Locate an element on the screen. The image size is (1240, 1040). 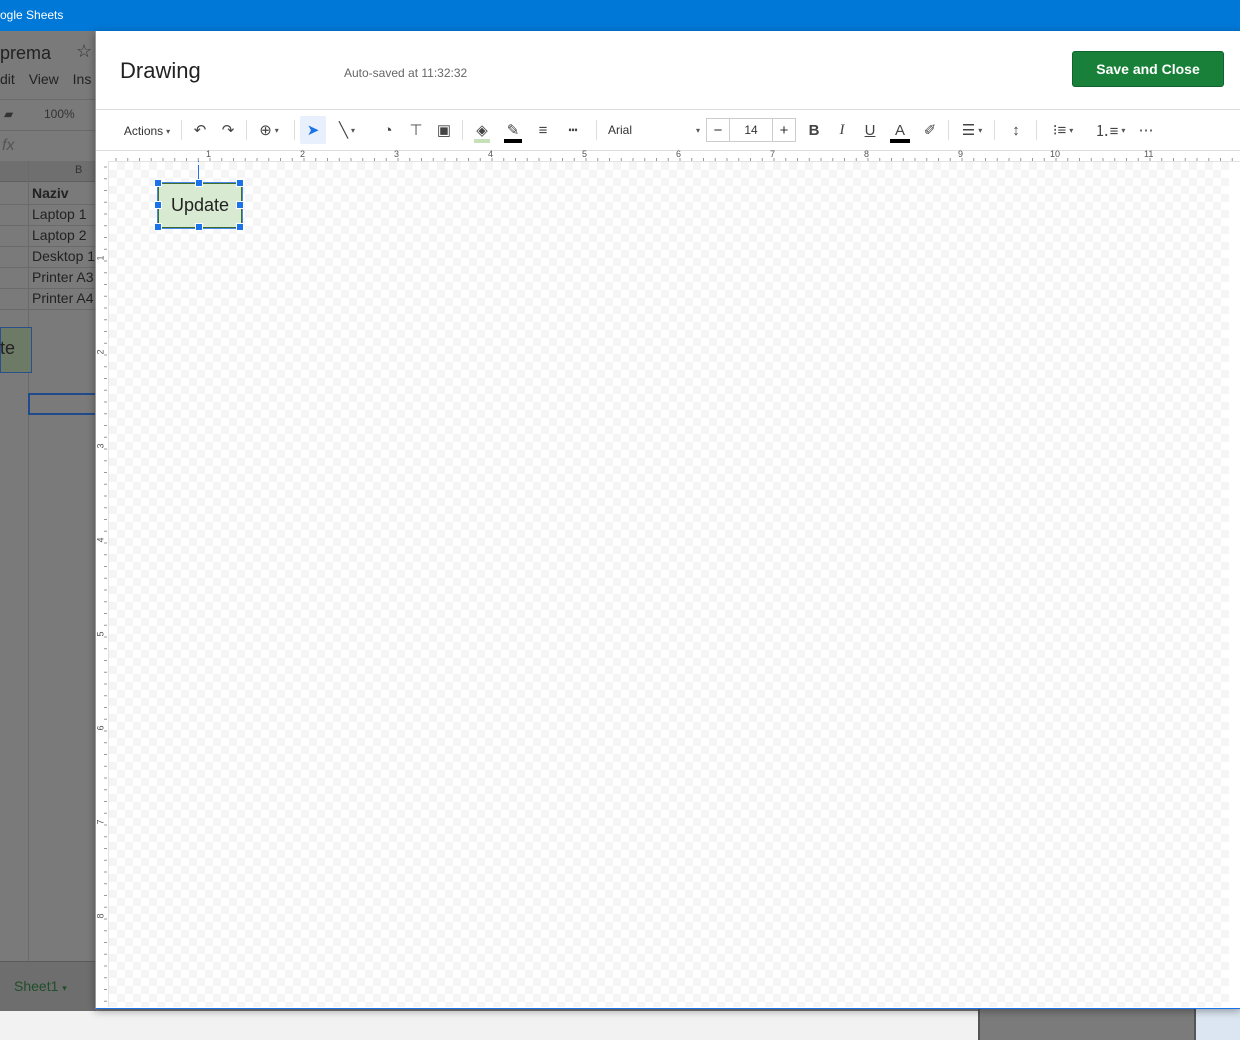
select-cursor-icon: ➤ is located at coordinates (313, 130).